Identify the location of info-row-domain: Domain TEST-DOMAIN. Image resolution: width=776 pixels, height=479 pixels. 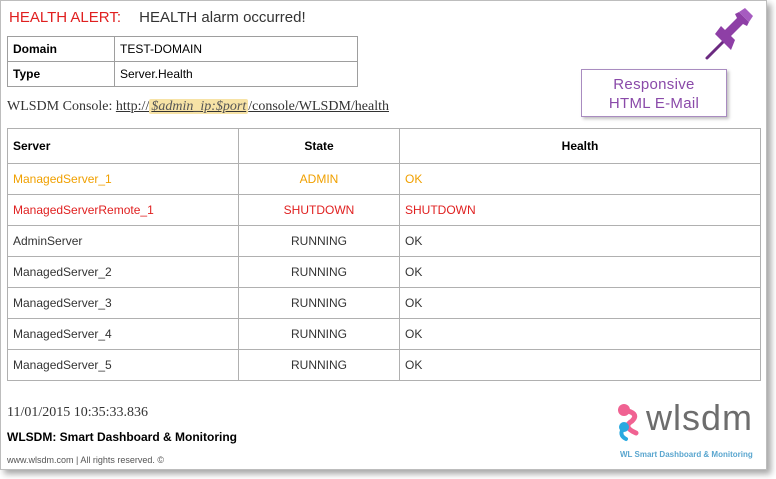
(182, 49).